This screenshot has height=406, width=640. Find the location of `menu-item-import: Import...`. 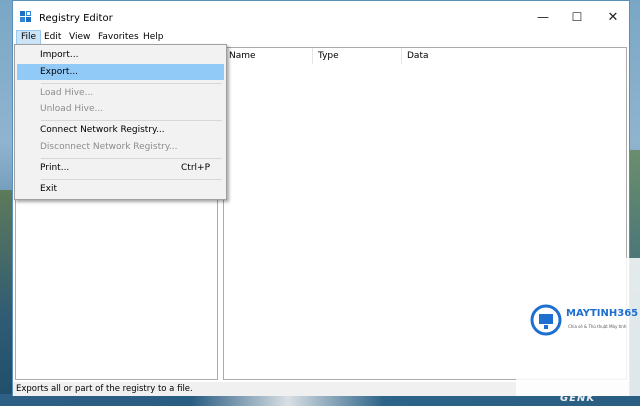

menu-item-import: Import... is located at coordinates (120, 55).